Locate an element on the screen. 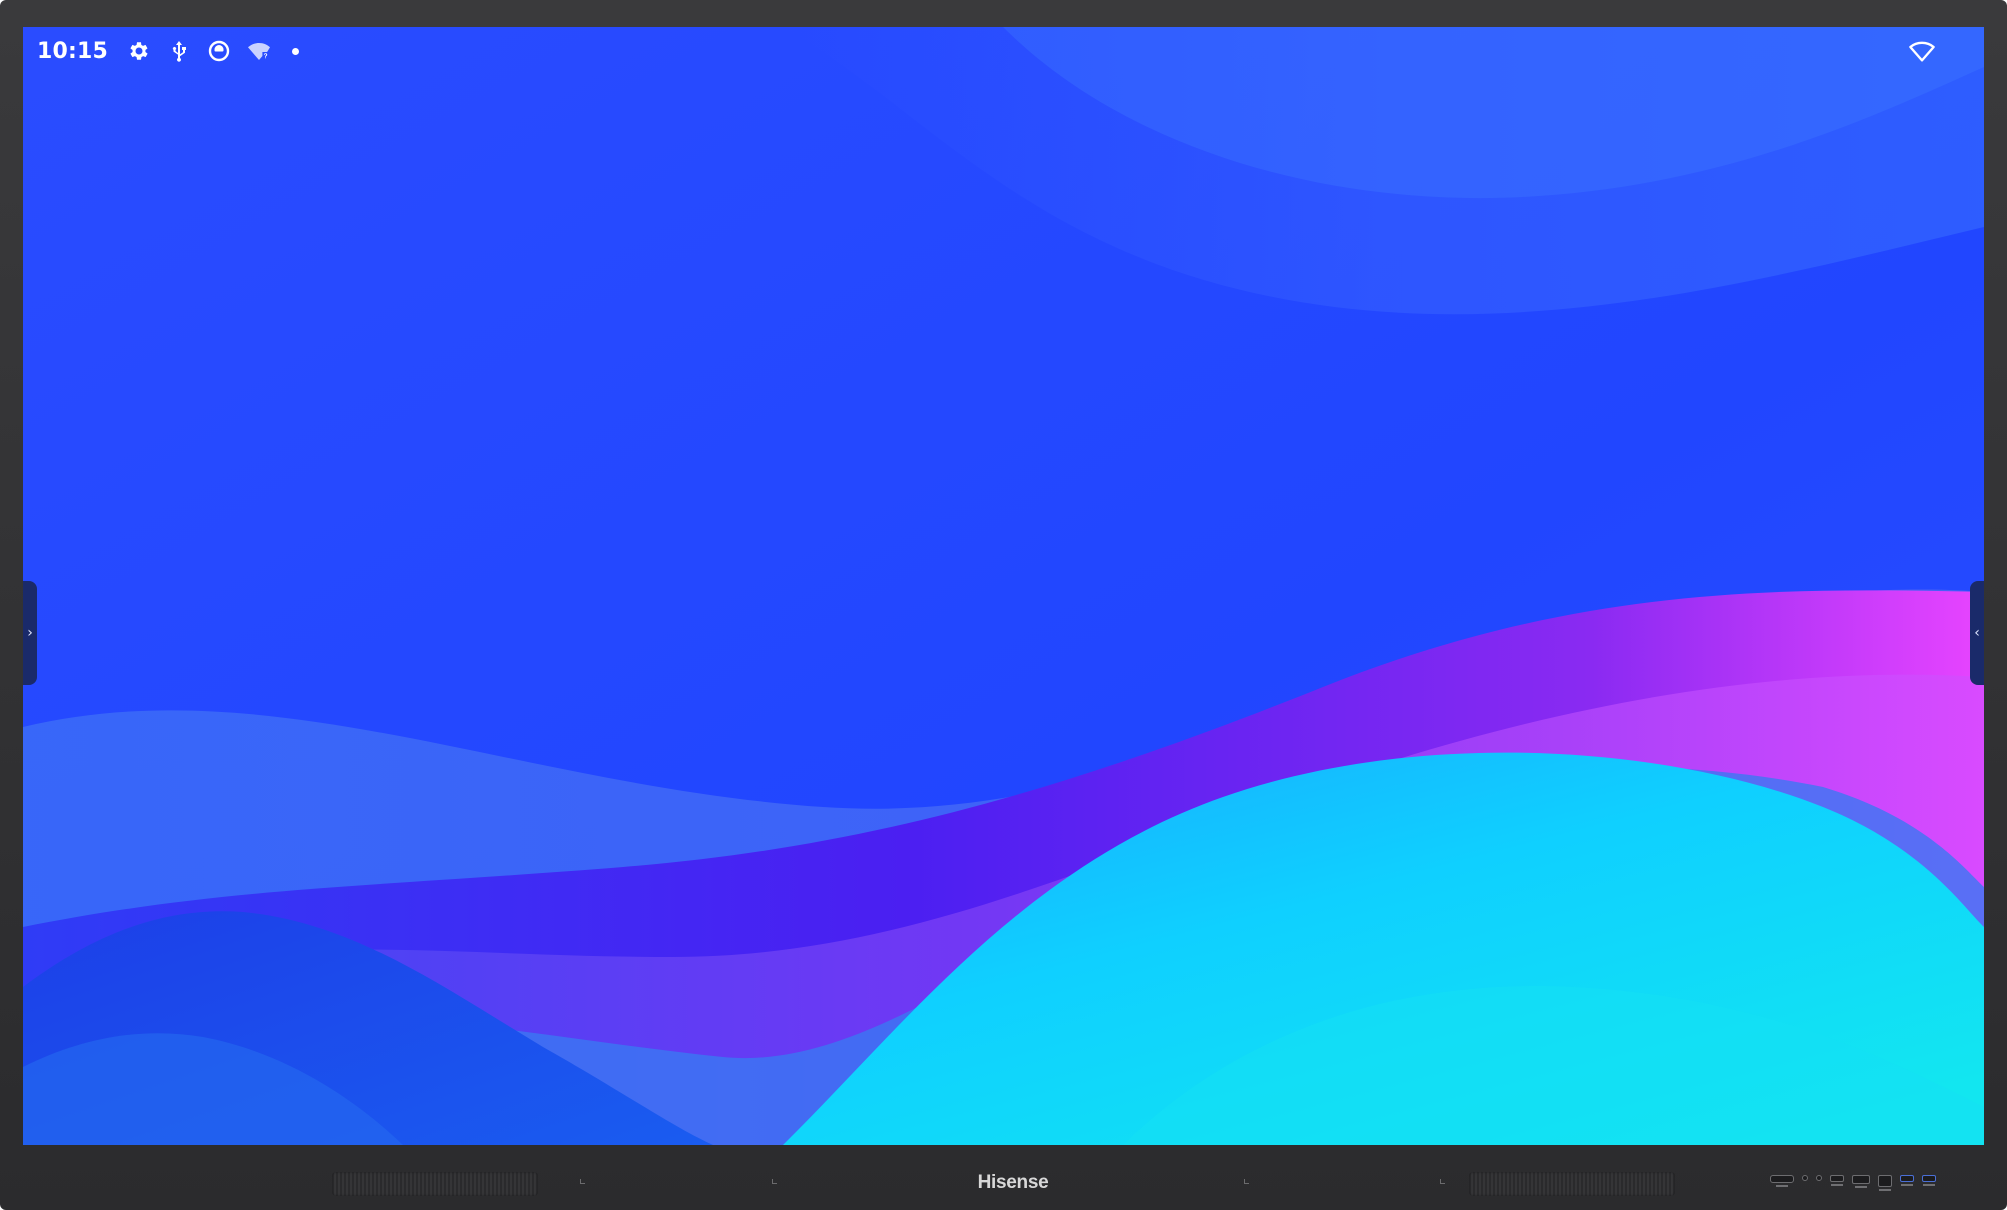 The width and height of the screenshot is (2007, 1210). screen-record-icon is located at coordinates (219, 51).